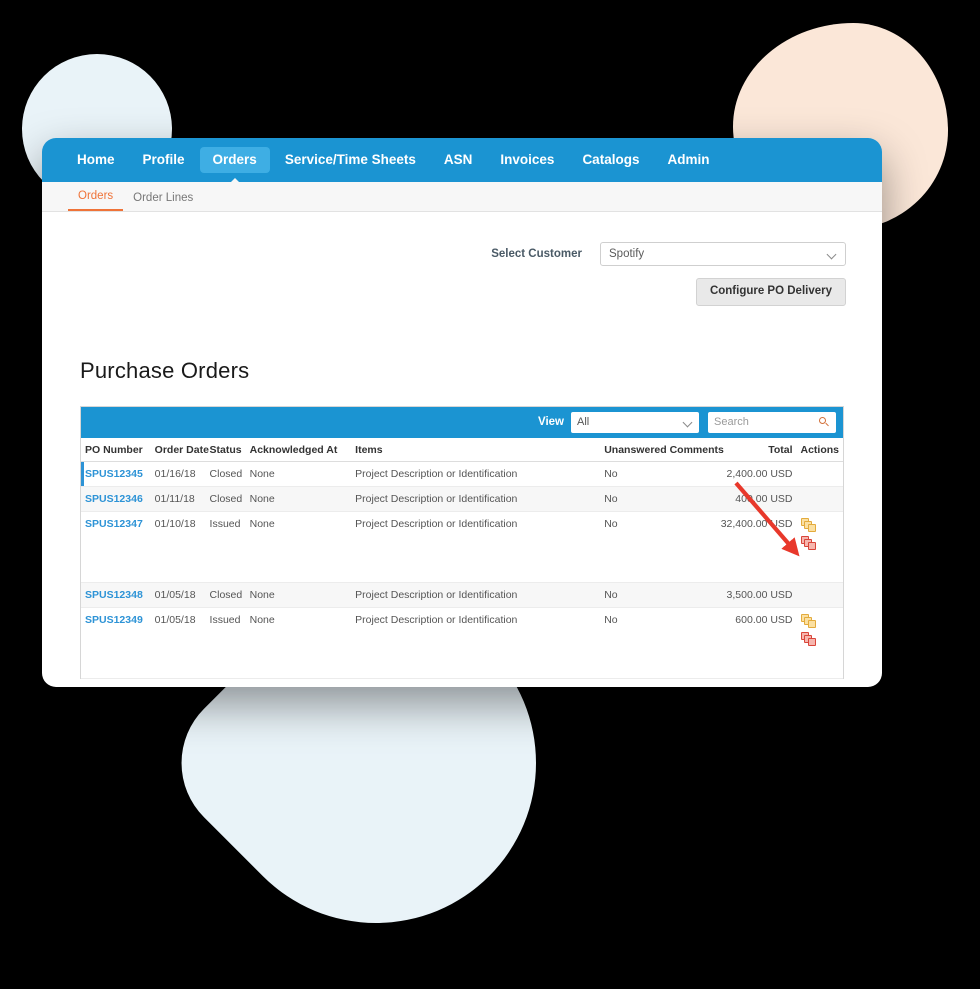  I want to click on cell-total: 600.00 USD, so click(755, 643).